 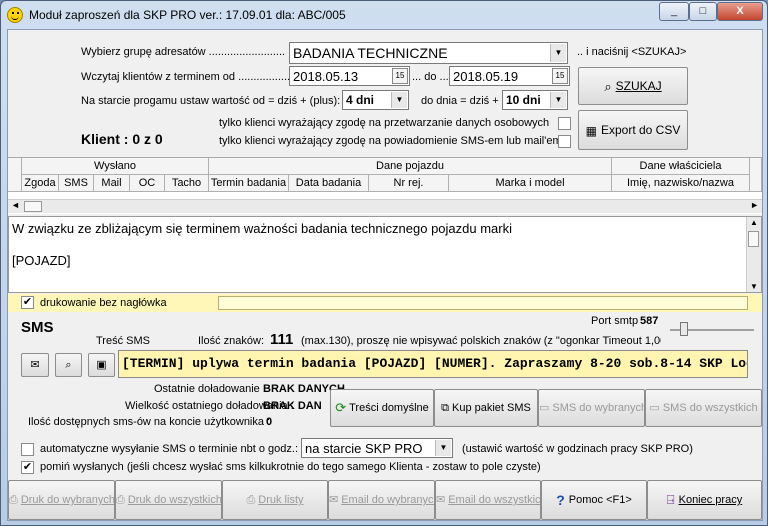 What do you see at coordinates (27, 302) in the screenshot?
I see `print-header-checkbox: ✔` at bounding box center [27, 302].